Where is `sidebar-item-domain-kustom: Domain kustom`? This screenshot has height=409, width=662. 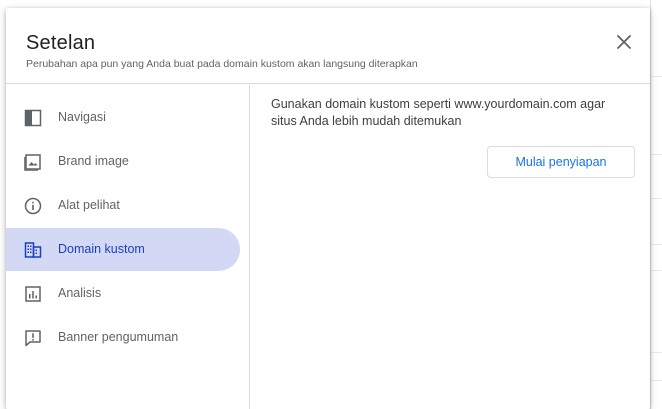 sidebar-item-domain-kustom: Domain kustom is located at coordinates (123, 249).